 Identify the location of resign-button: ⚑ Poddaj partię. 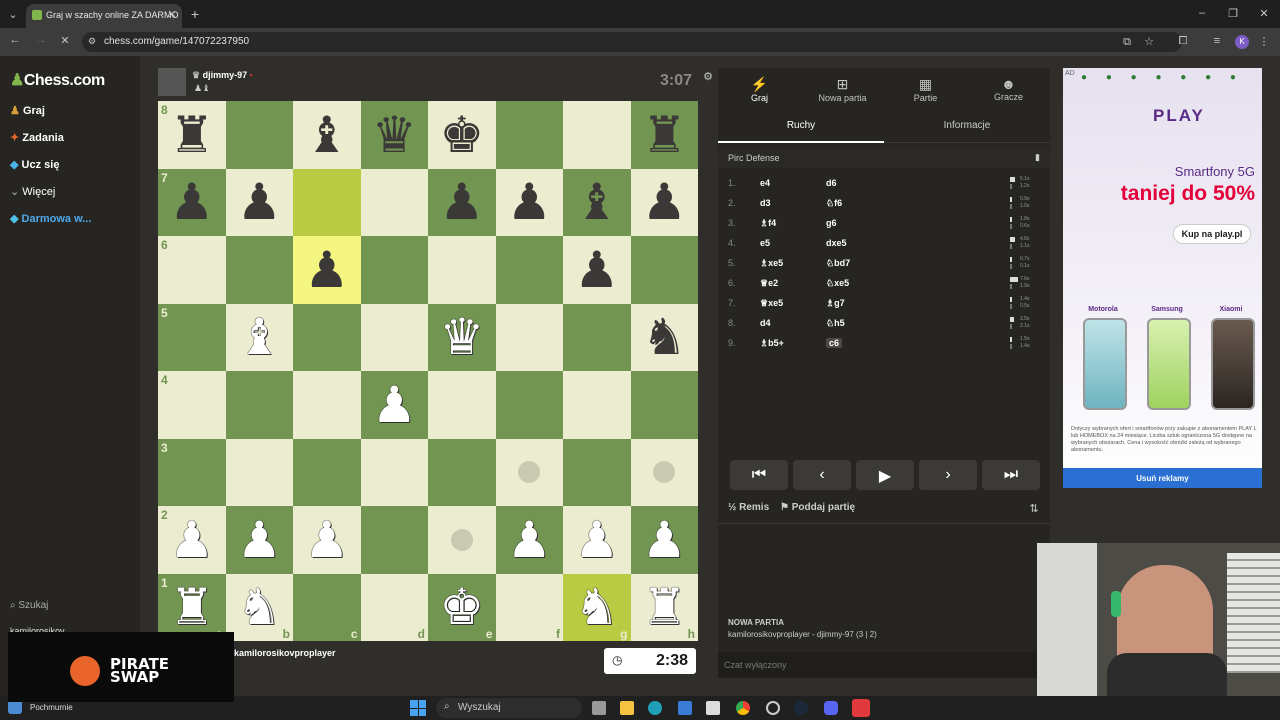
(817, 507).